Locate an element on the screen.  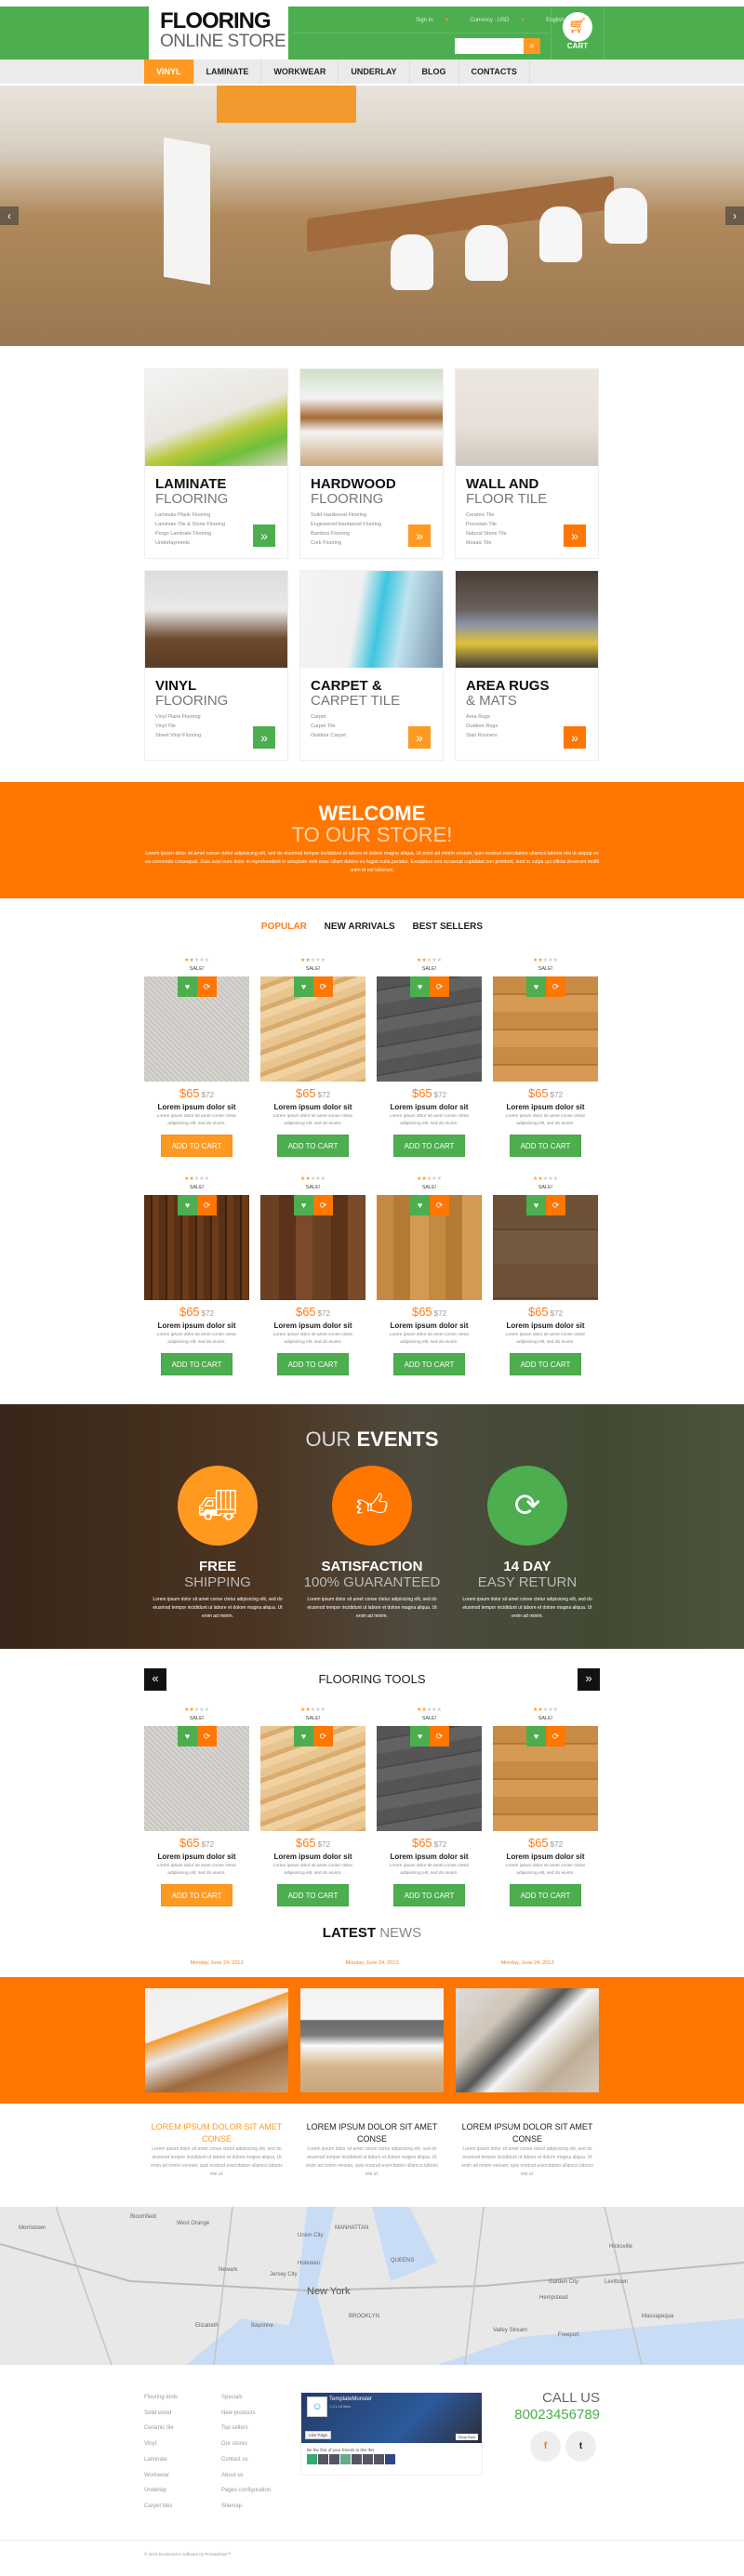
hero-prev-button: ‹ is located at coordinates (9, 215).